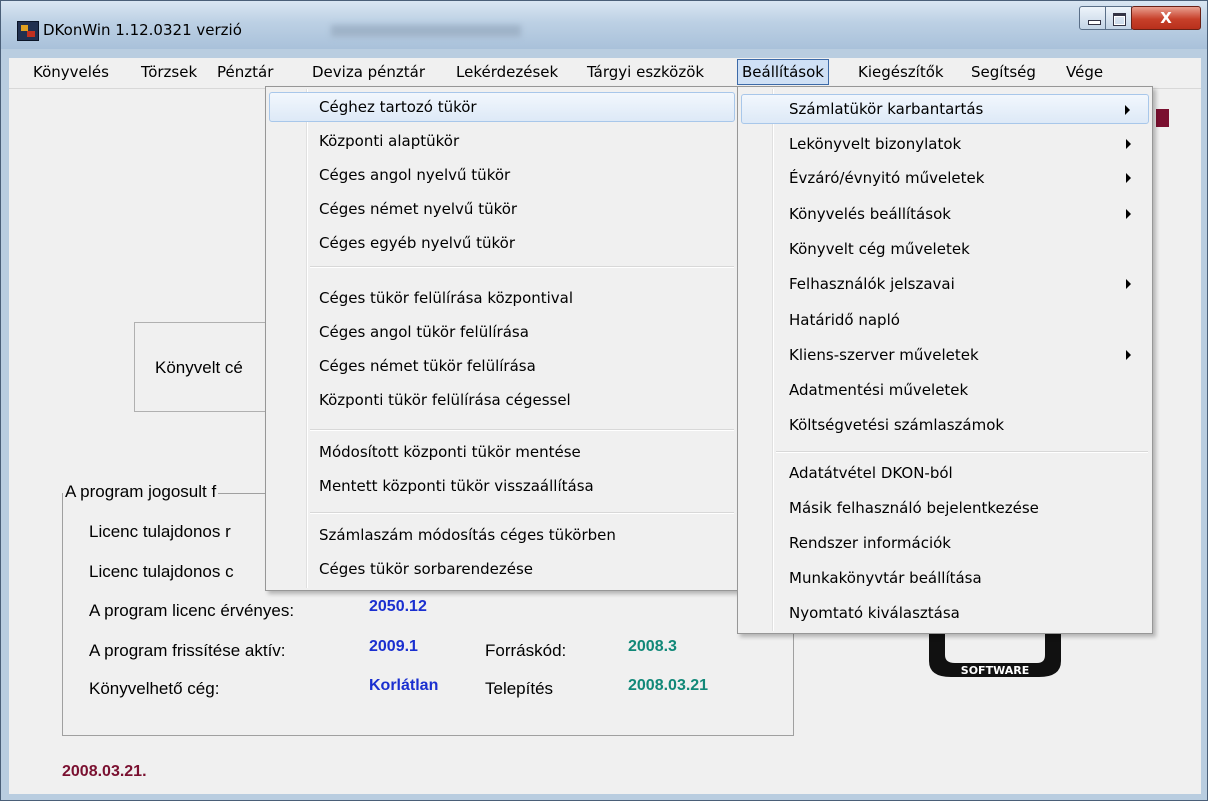  I want to click on minimize-button, so click(1092, 18).